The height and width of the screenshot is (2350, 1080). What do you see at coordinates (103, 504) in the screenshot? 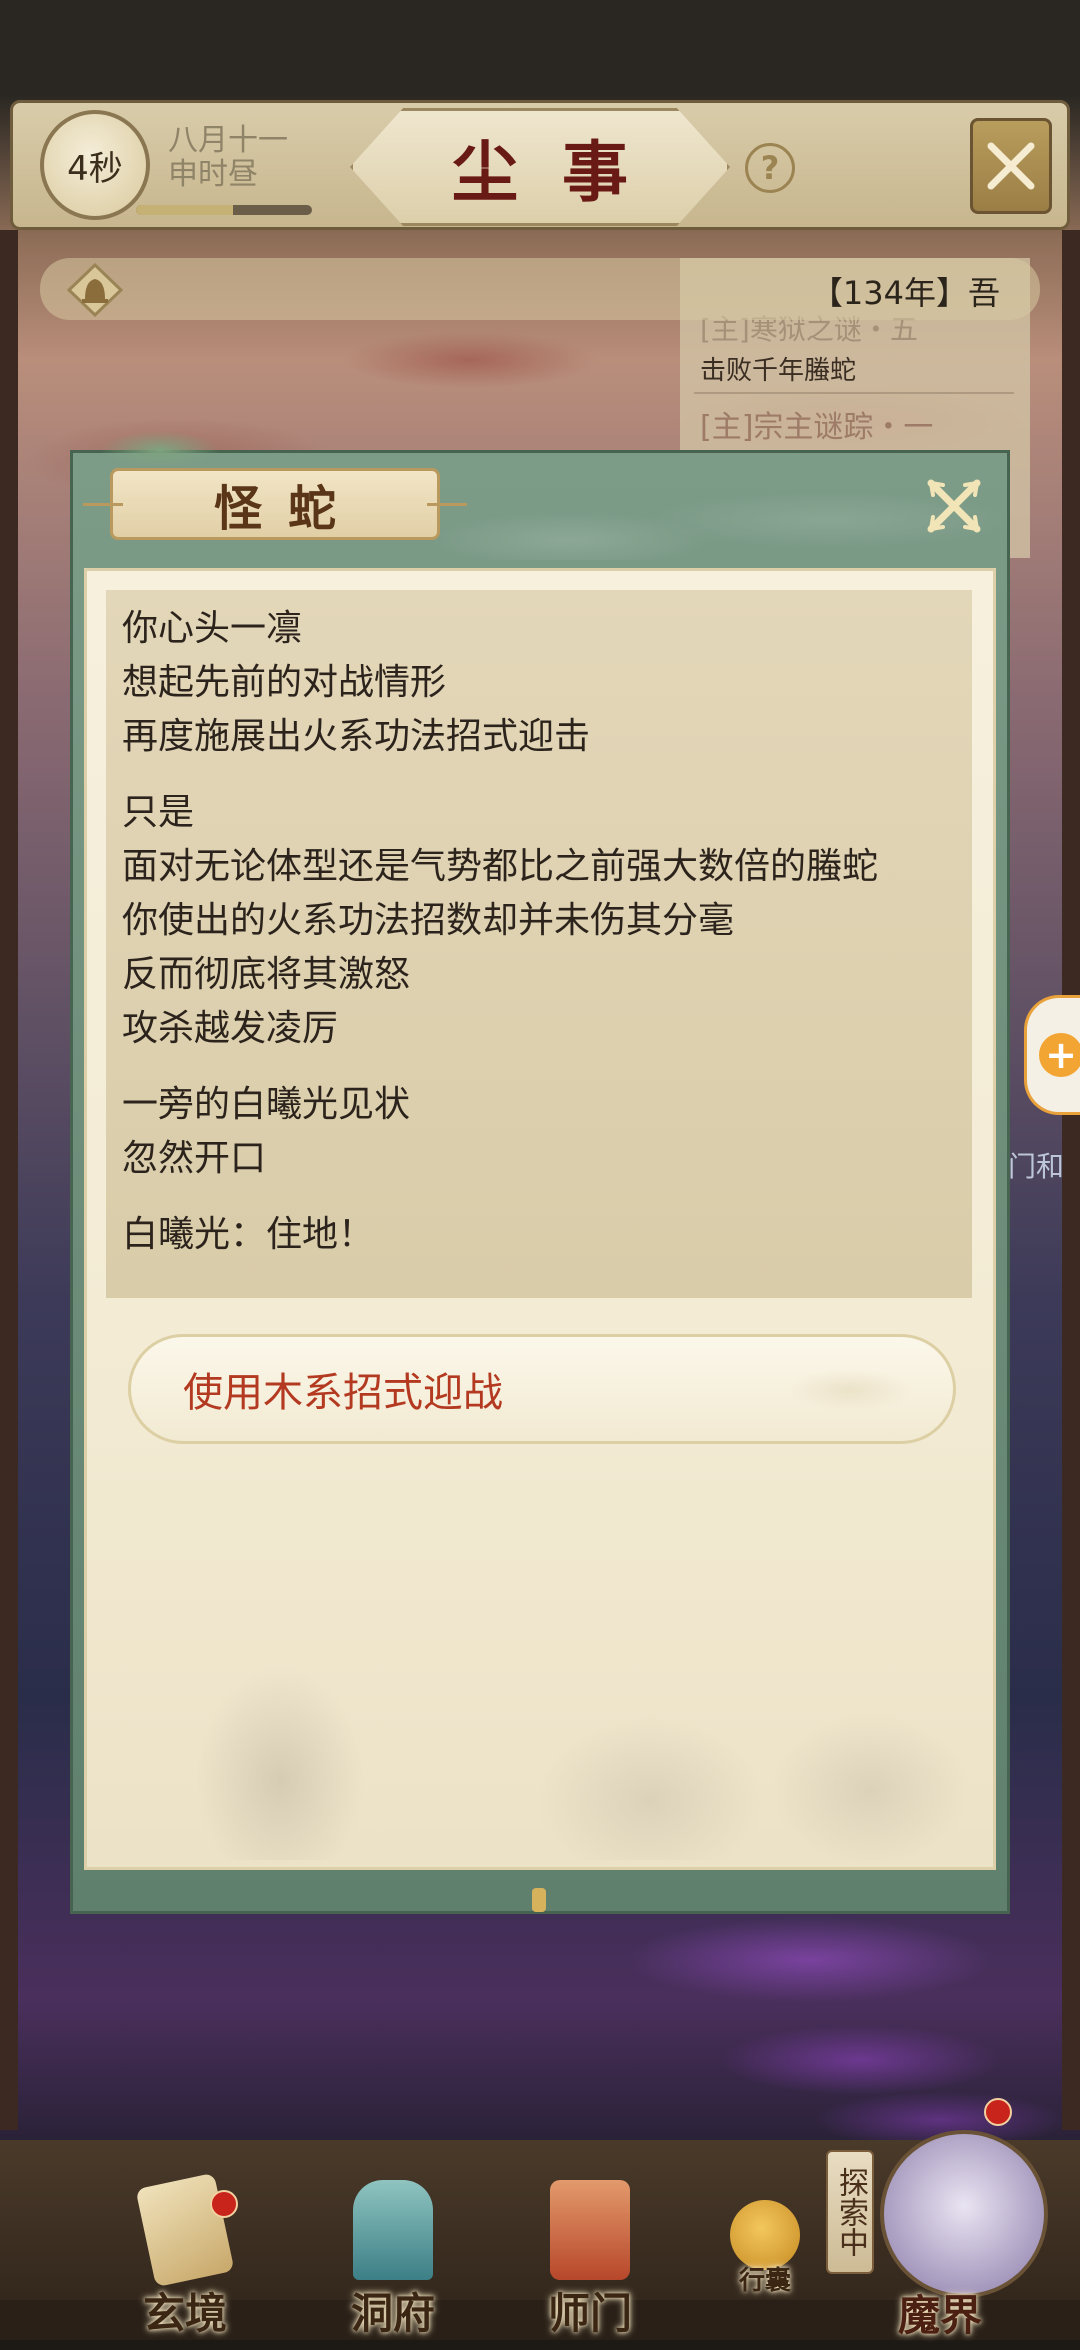
I see `plate-pin-left` at bounding box center [103, 504].